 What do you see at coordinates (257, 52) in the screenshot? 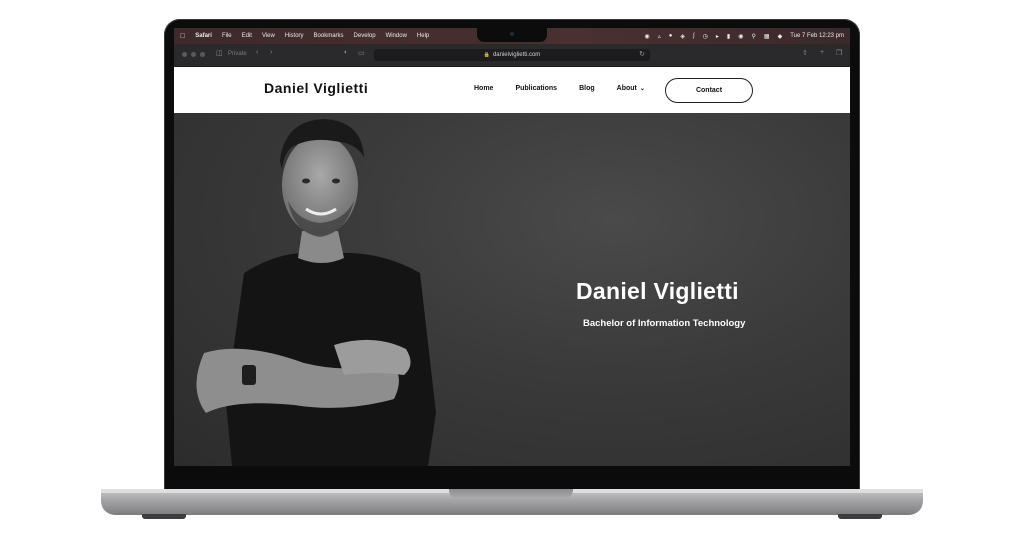
I see `back-icon: ‹` at bounding box center [257, 52].